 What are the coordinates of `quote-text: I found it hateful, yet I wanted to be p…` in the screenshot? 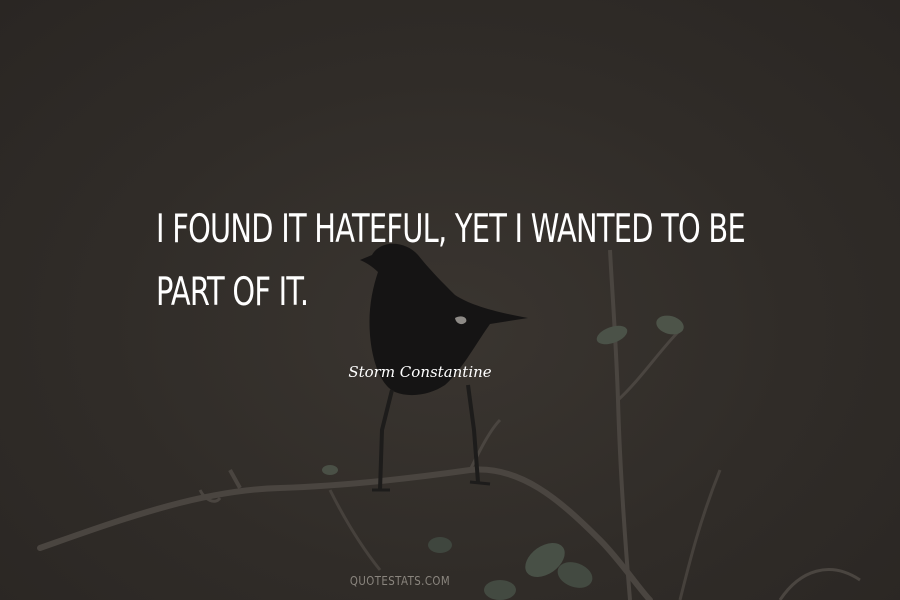 It's located at (451, 261).